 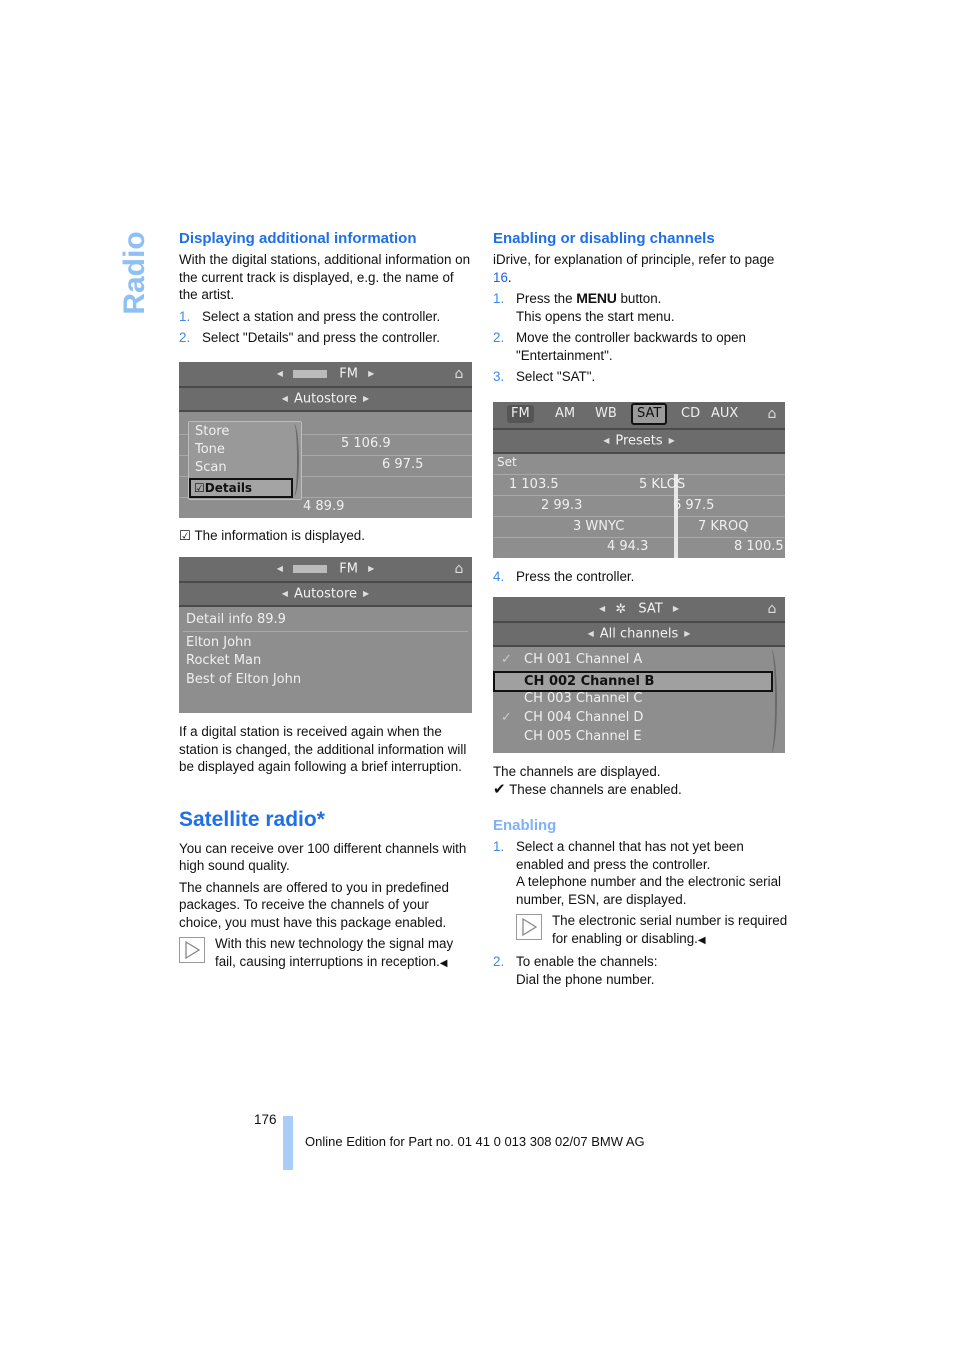 What do you see at coordinates (324, 506) in the screenshot?
I see `station-item: 4 89.9` at bounding box center [324, 506].